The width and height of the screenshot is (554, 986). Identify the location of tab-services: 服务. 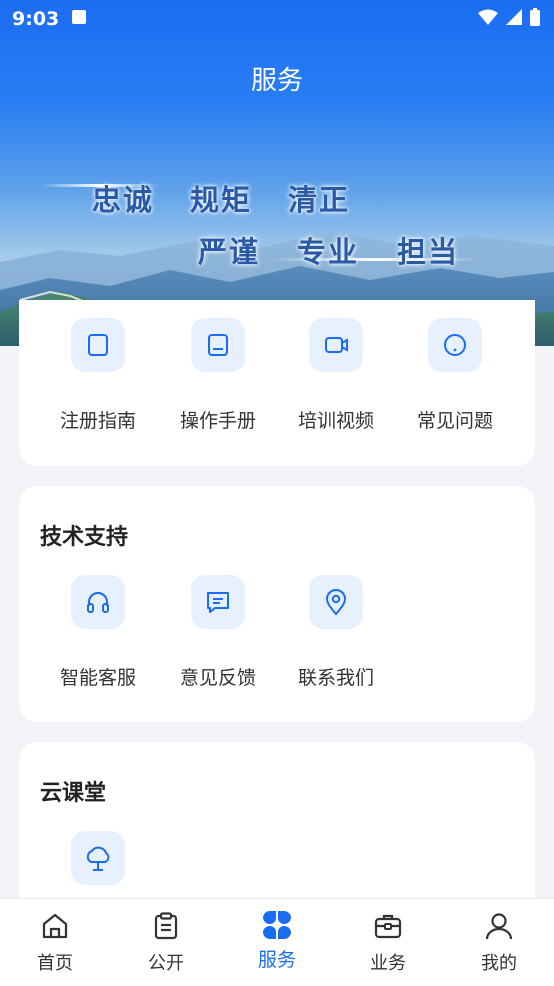
(277, 942).